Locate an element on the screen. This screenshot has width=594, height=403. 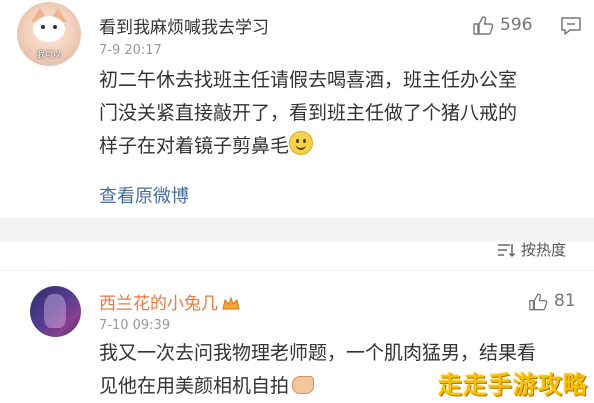
comment-text-segment: 见他在用美颜相机自拍 is located at coordinates (194, 386).